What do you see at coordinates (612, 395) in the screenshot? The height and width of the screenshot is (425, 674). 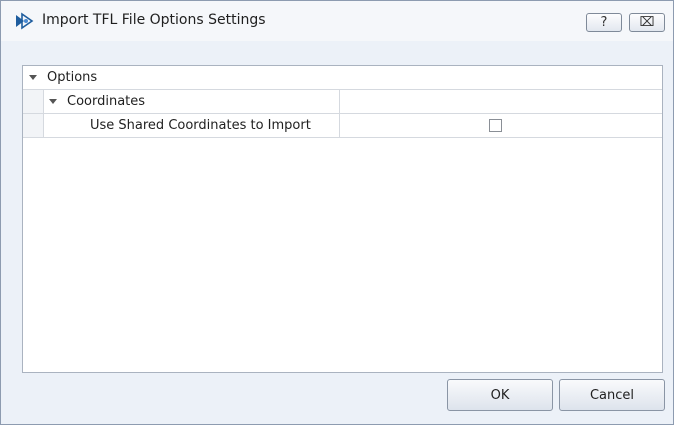 I see `cancel-button: Cancel` at bounding box center [612, 395].